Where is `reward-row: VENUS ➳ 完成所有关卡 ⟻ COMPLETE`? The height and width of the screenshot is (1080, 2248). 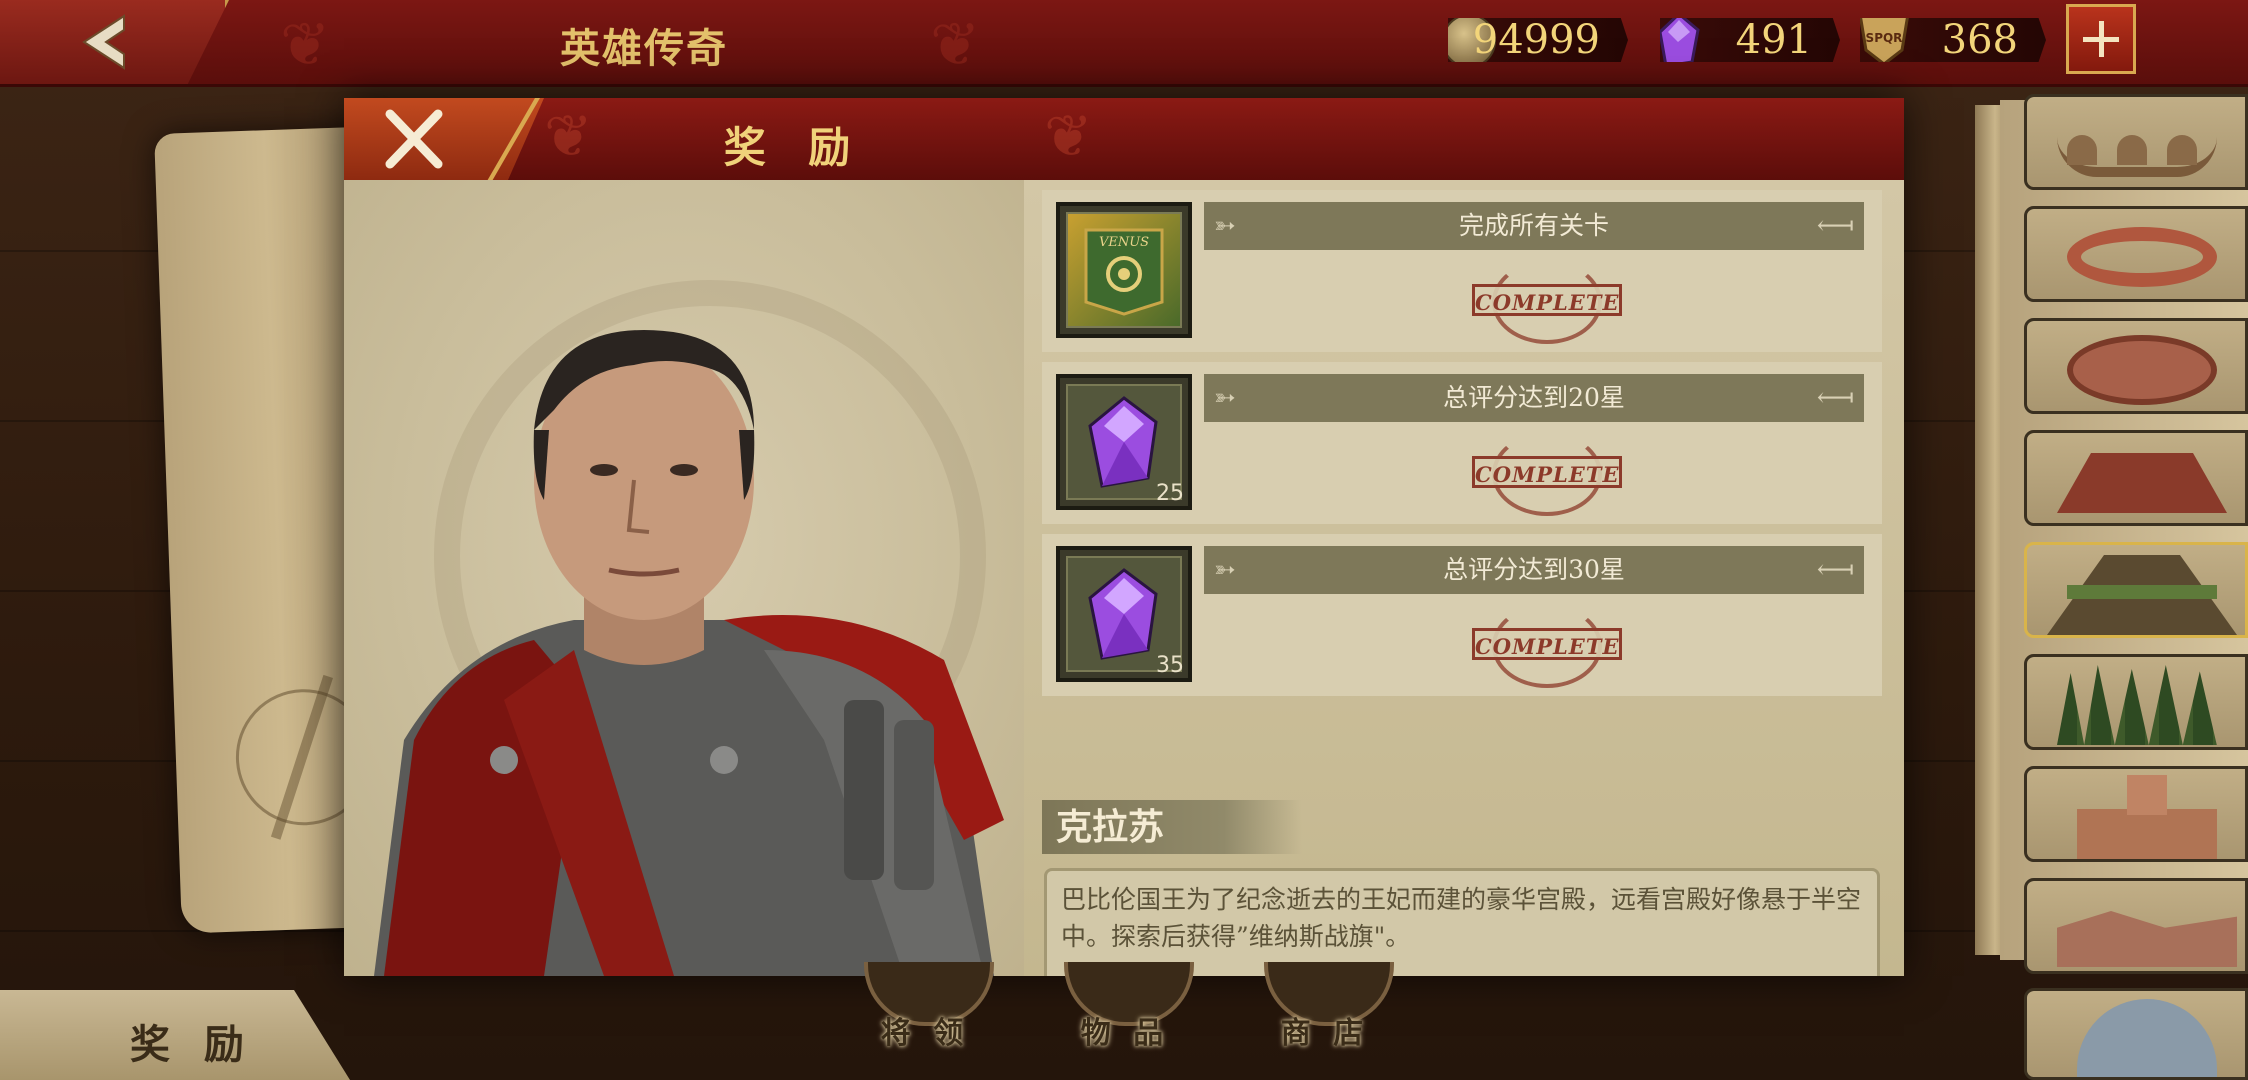 reward-row: VENUS ➳ 完成所有关卡 ⟻ COMPLETE is located at coordinates (1462, 271).